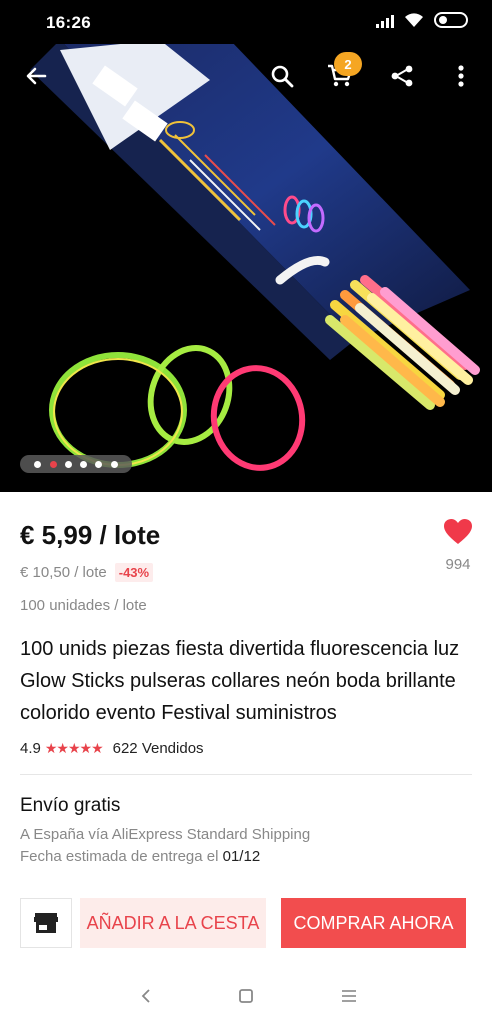  I want to click on delivery-estimate: Fecha estimada de entrega el 01/12, so click(140, 856).